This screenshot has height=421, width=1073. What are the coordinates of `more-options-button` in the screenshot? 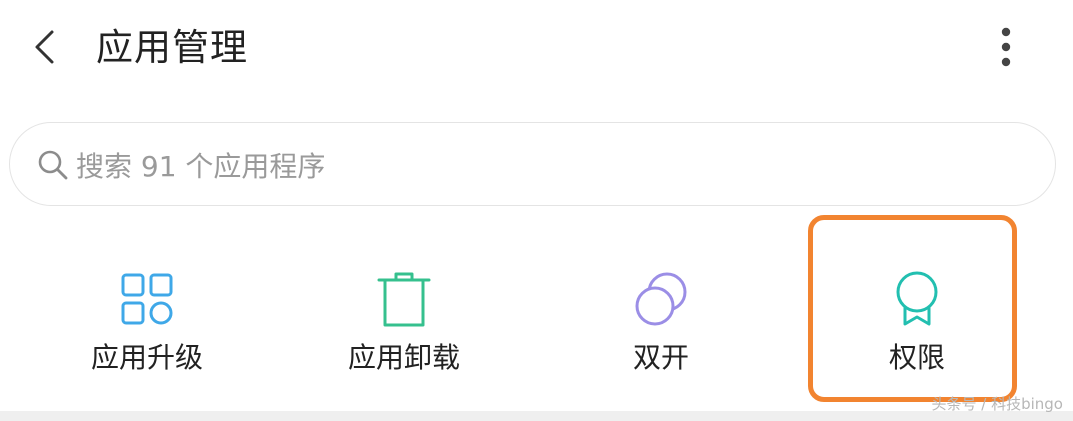 It's located at (1006, 47).